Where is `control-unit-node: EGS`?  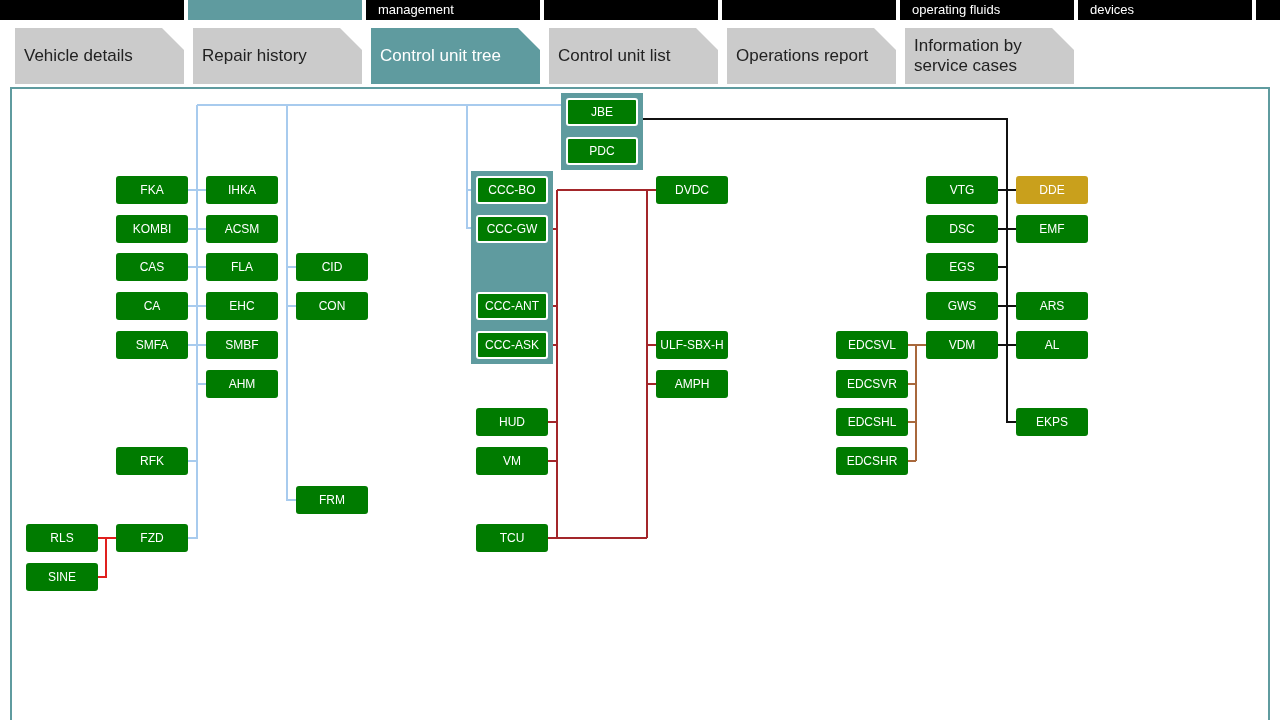 control-unit-node: EGS is located at coordinates (962, 267).